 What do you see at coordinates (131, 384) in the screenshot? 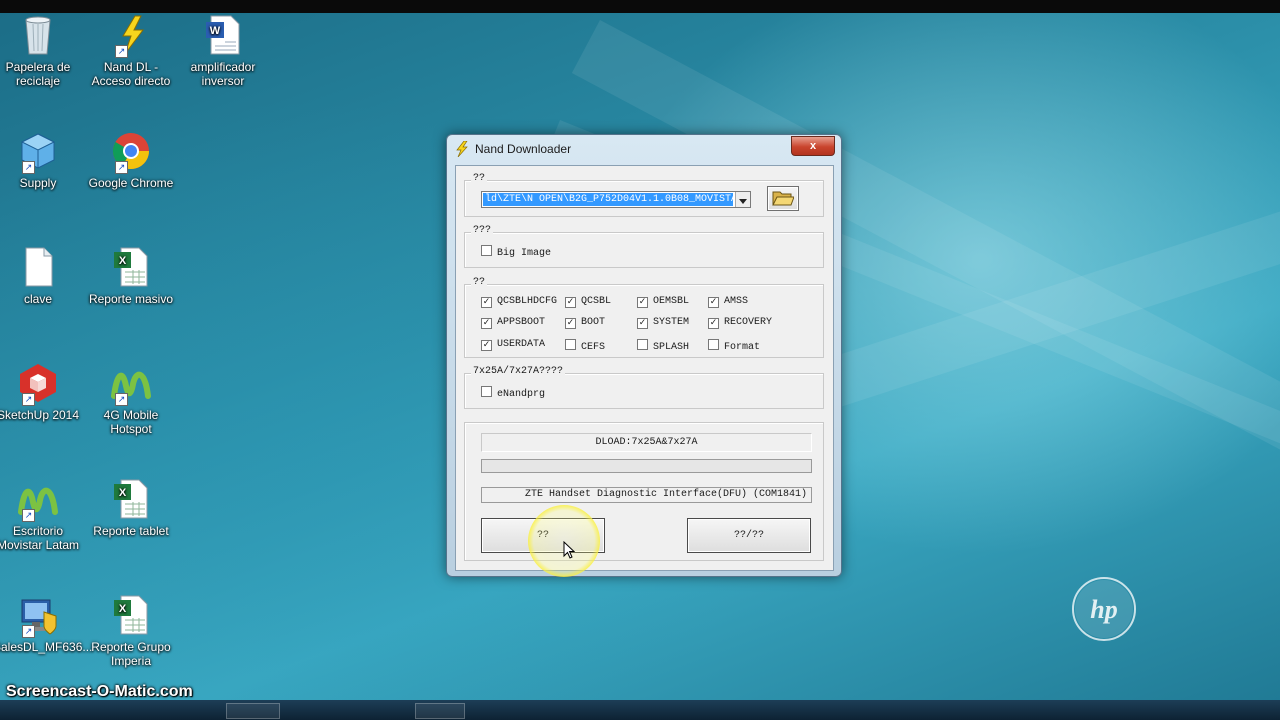
I see `movistar-icon: ↗` at bounding box center [131, 384].